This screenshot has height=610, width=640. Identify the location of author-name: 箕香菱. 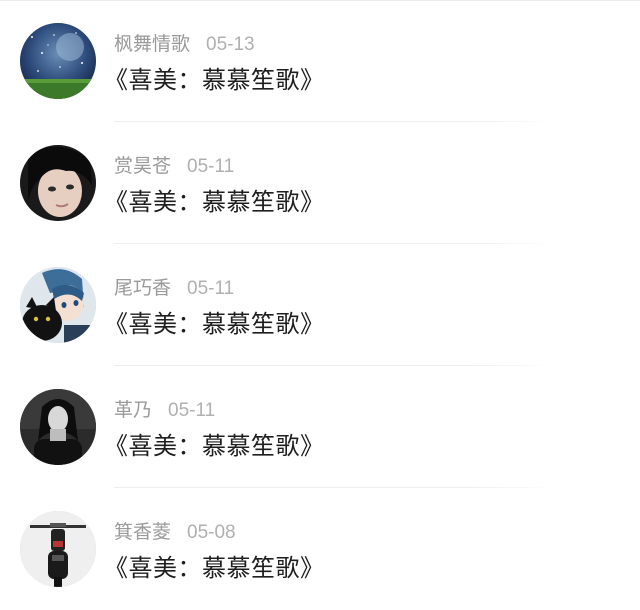
(142, 532).